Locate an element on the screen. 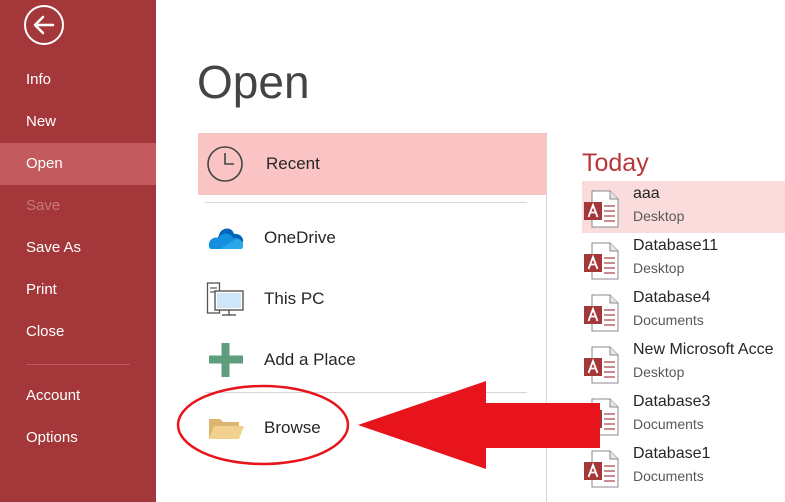  back-arrow-icon is located at coordinates (44, 25).